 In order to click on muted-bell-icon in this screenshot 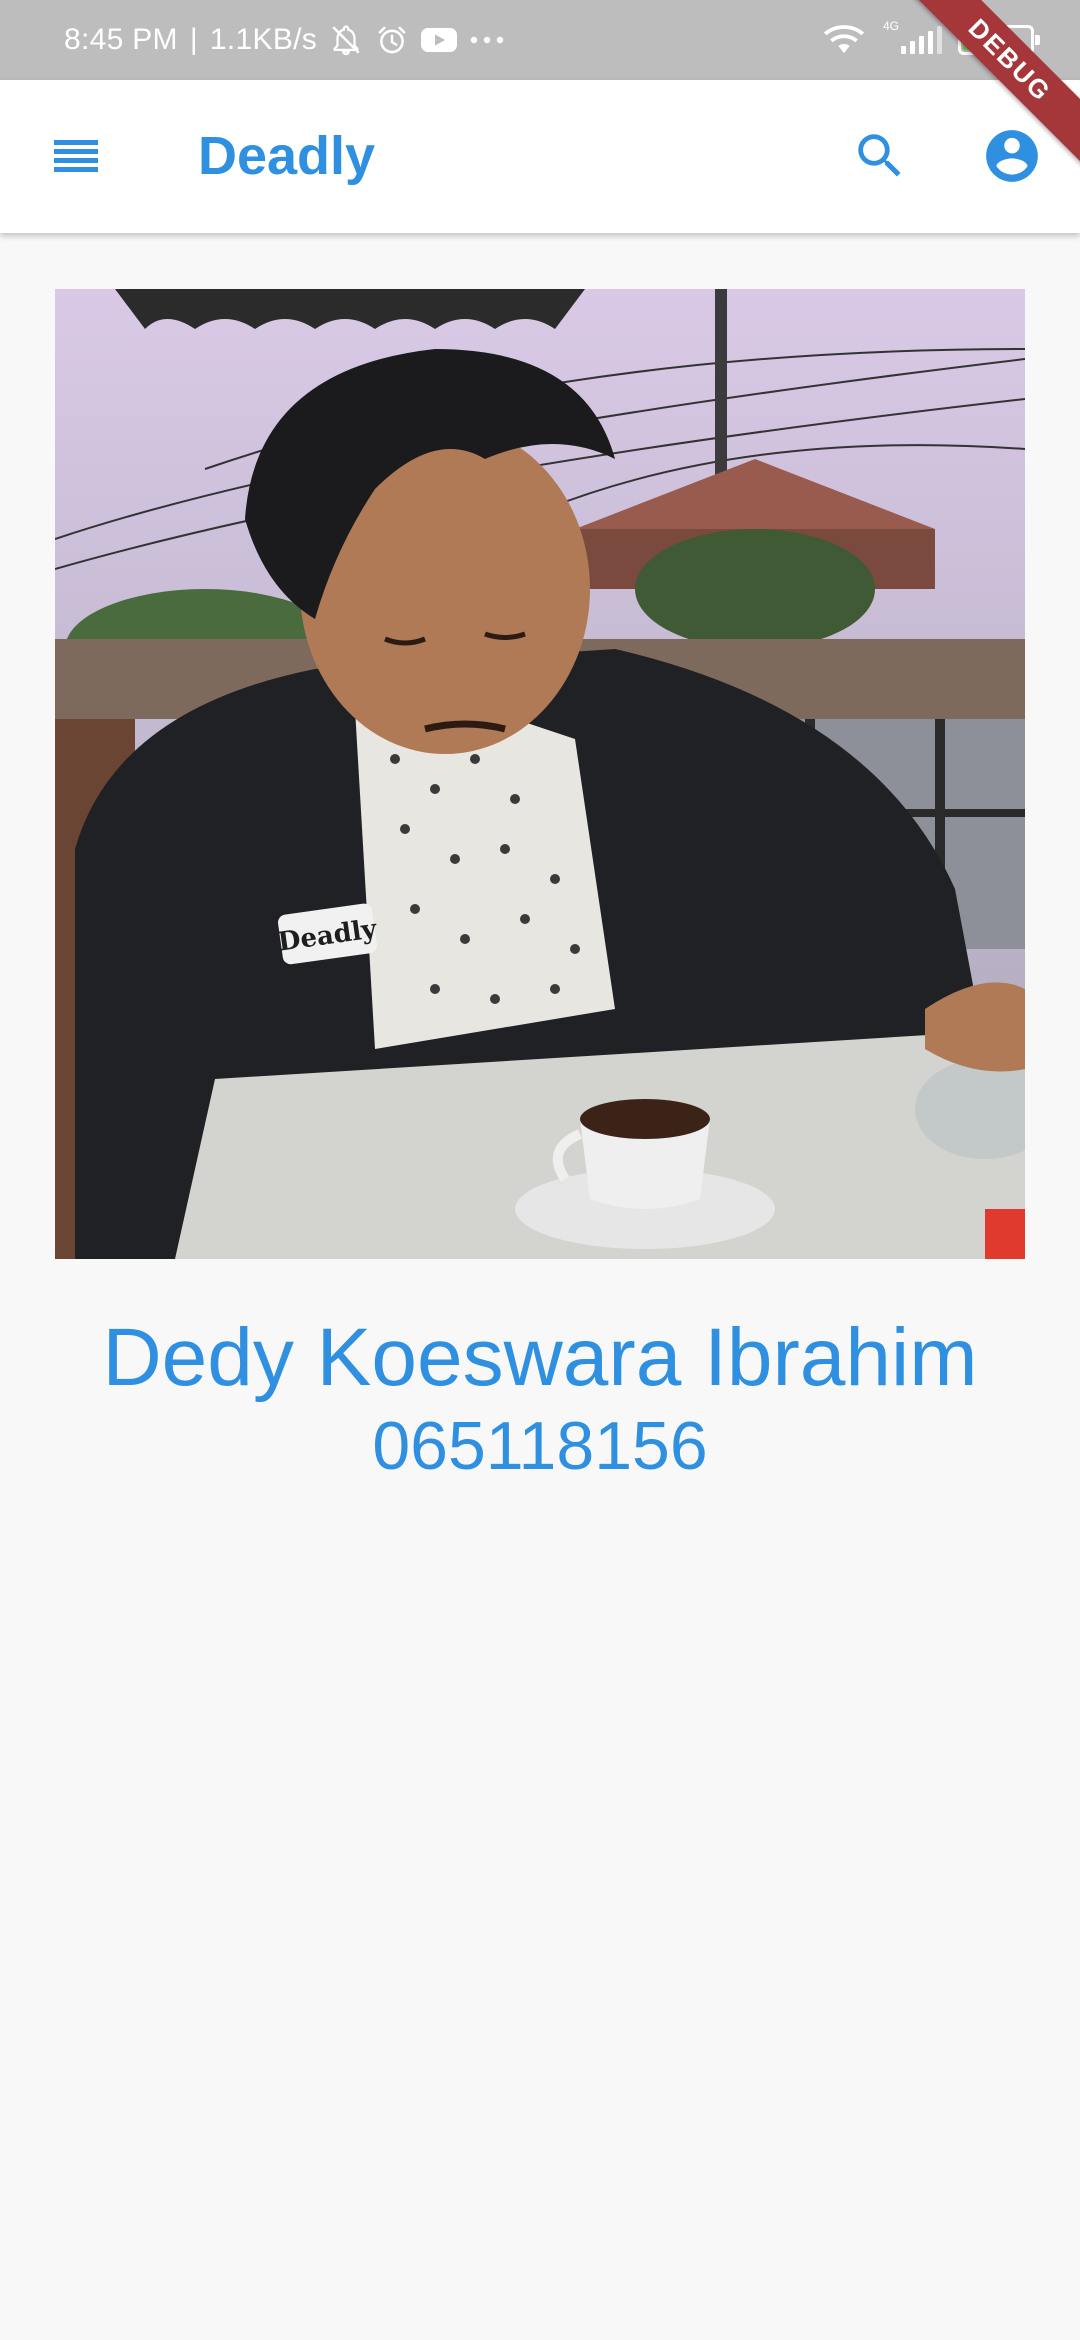, I will do `click(346, 40)`.